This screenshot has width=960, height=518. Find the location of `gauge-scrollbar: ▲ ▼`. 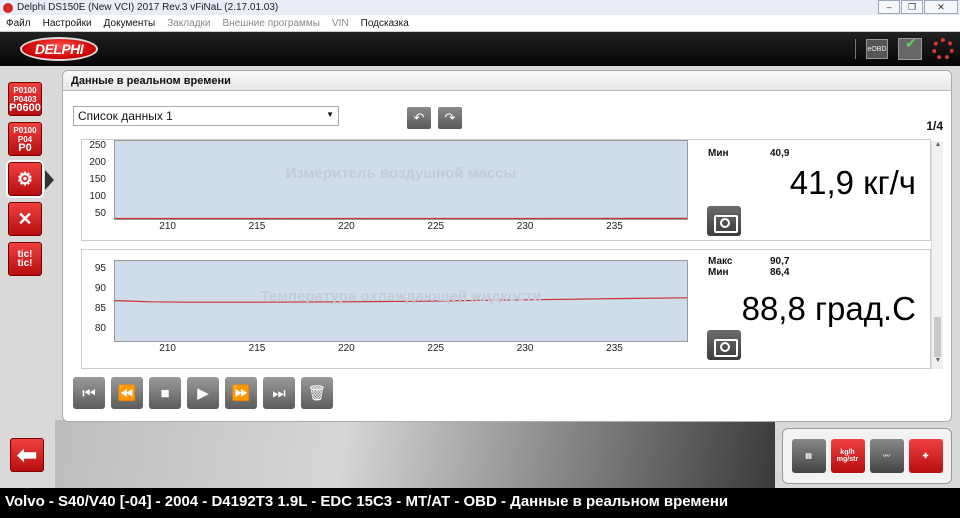

gauge-scrollbar: ▲ ▼ is located at coordinates (937, 255).